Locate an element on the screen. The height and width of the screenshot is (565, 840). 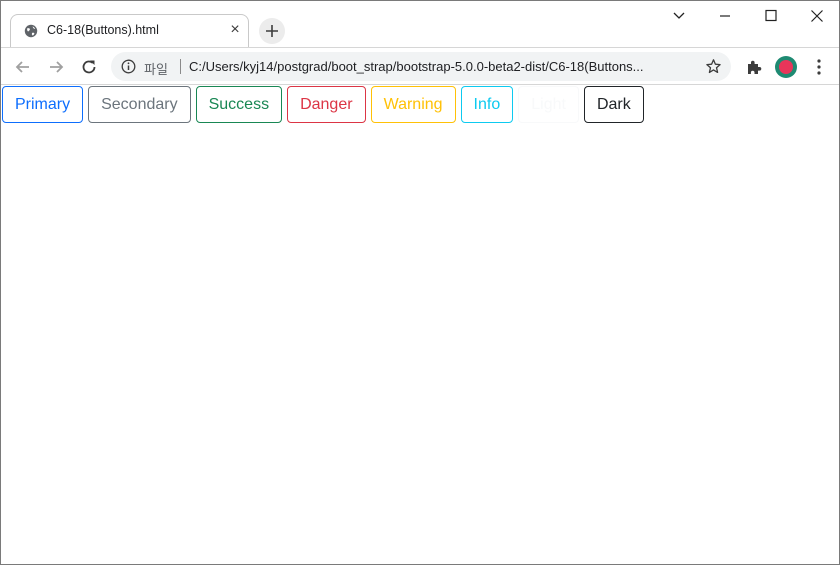
browser-tab: C6-18(Buttons).html × is located at coordinates (129, 30).